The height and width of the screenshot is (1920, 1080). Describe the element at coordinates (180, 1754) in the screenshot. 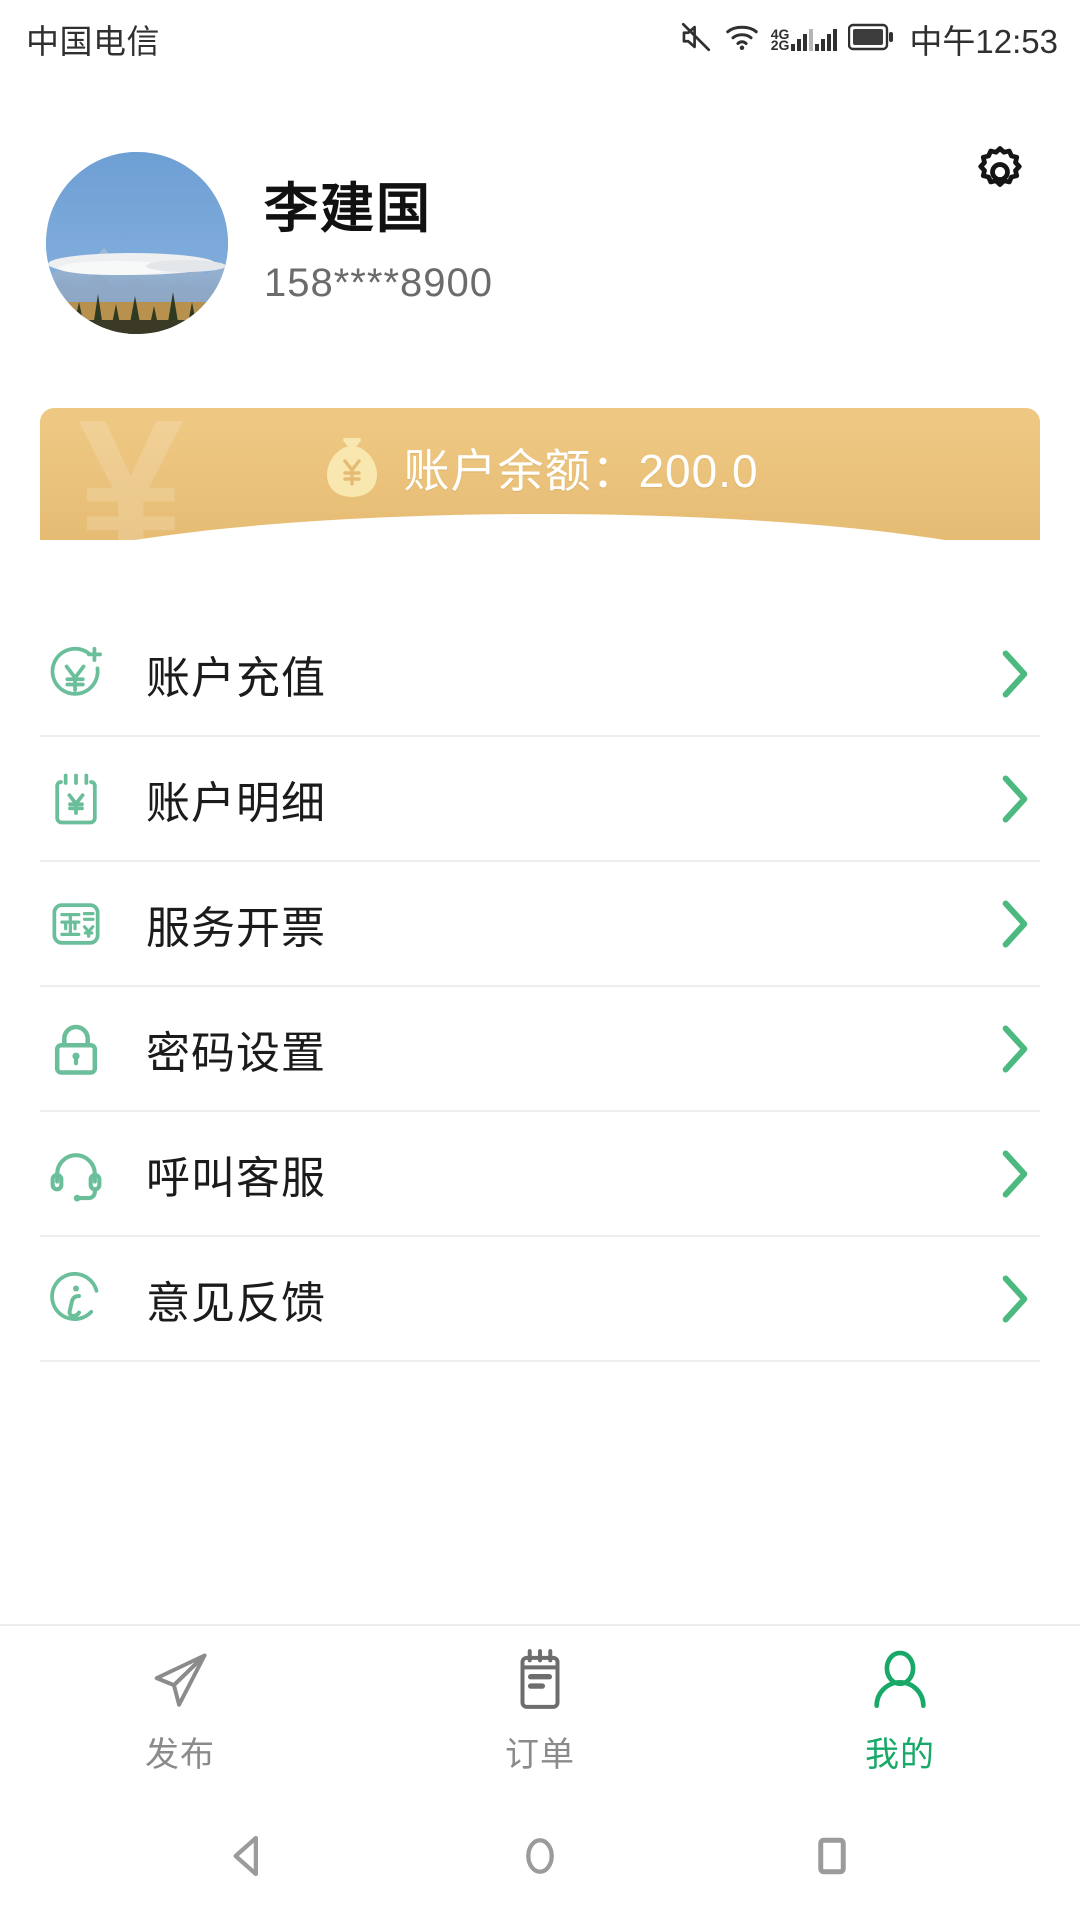

I see `tab-label: 发布` at that location.